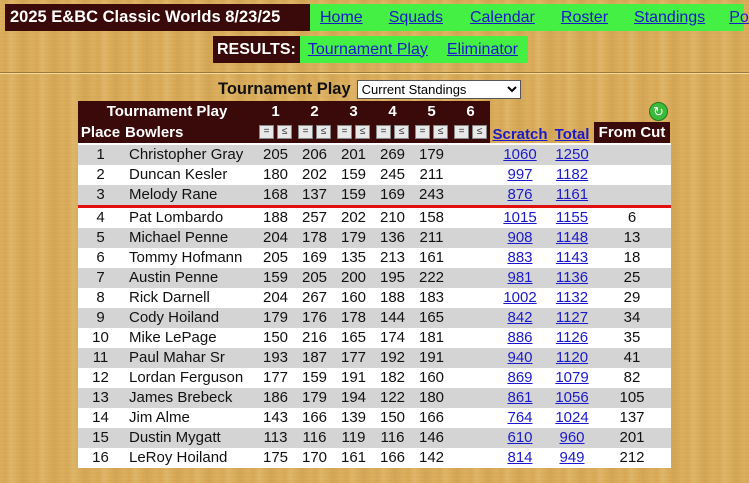 Image resolution: width=749 pixels, height=483 pixels. What do you see at coordinates (632, 217) in the screenshot?
I see `from-cut-cell: 6` at bounding box center [632, 217].